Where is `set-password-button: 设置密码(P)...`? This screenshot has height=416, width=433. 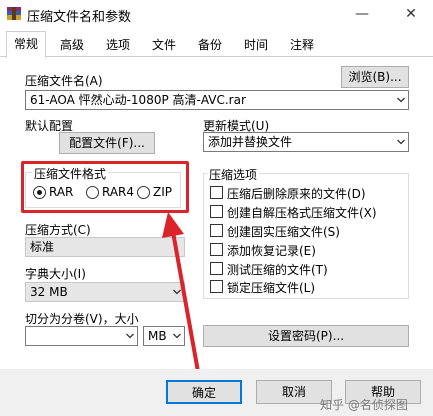 set-password-button: 设置密码(P)... is located at coordinates (306, 336).